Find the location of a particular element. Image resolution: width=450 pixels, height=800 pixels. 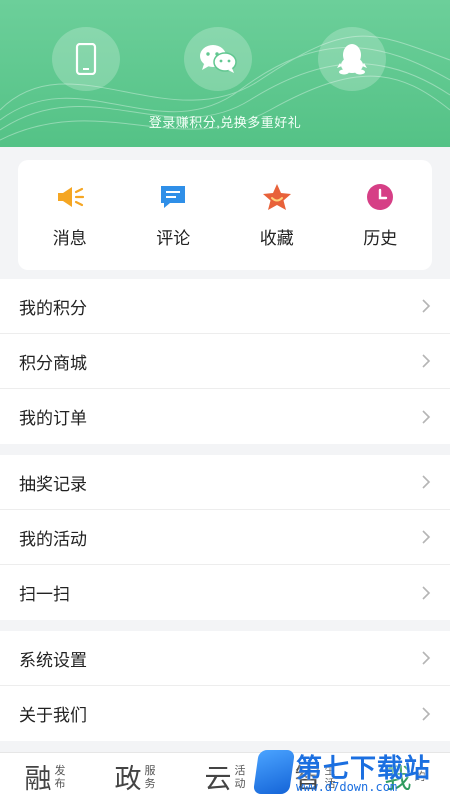

tab-small-label: 的 is located at coordinates (420, 776).